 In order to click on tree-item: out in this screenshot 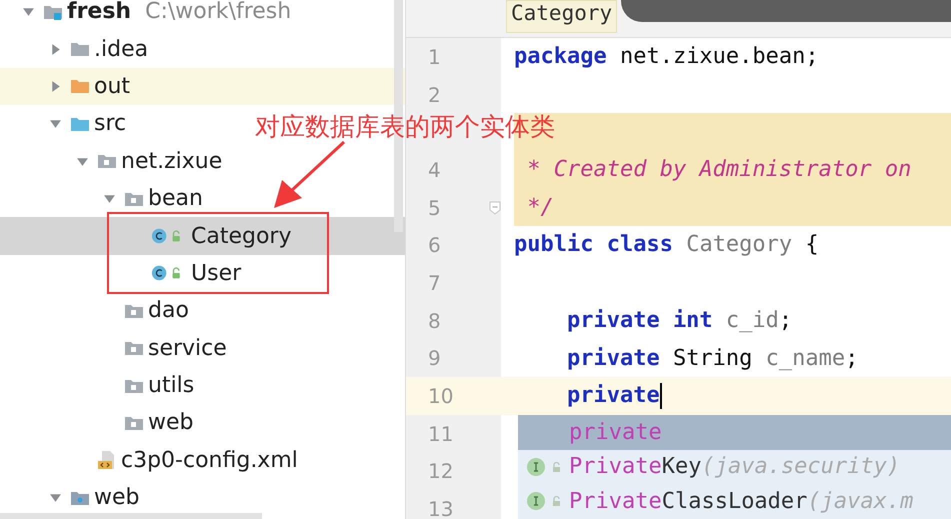, I will do `click(202, 87)`.